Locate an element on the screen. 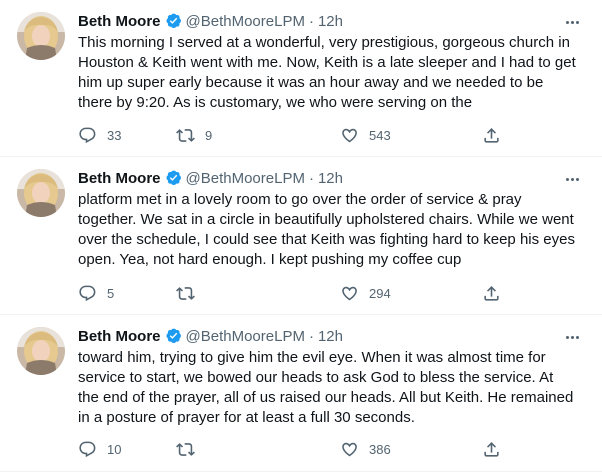  reply-count: 5 is located at coordinates (111, 293).